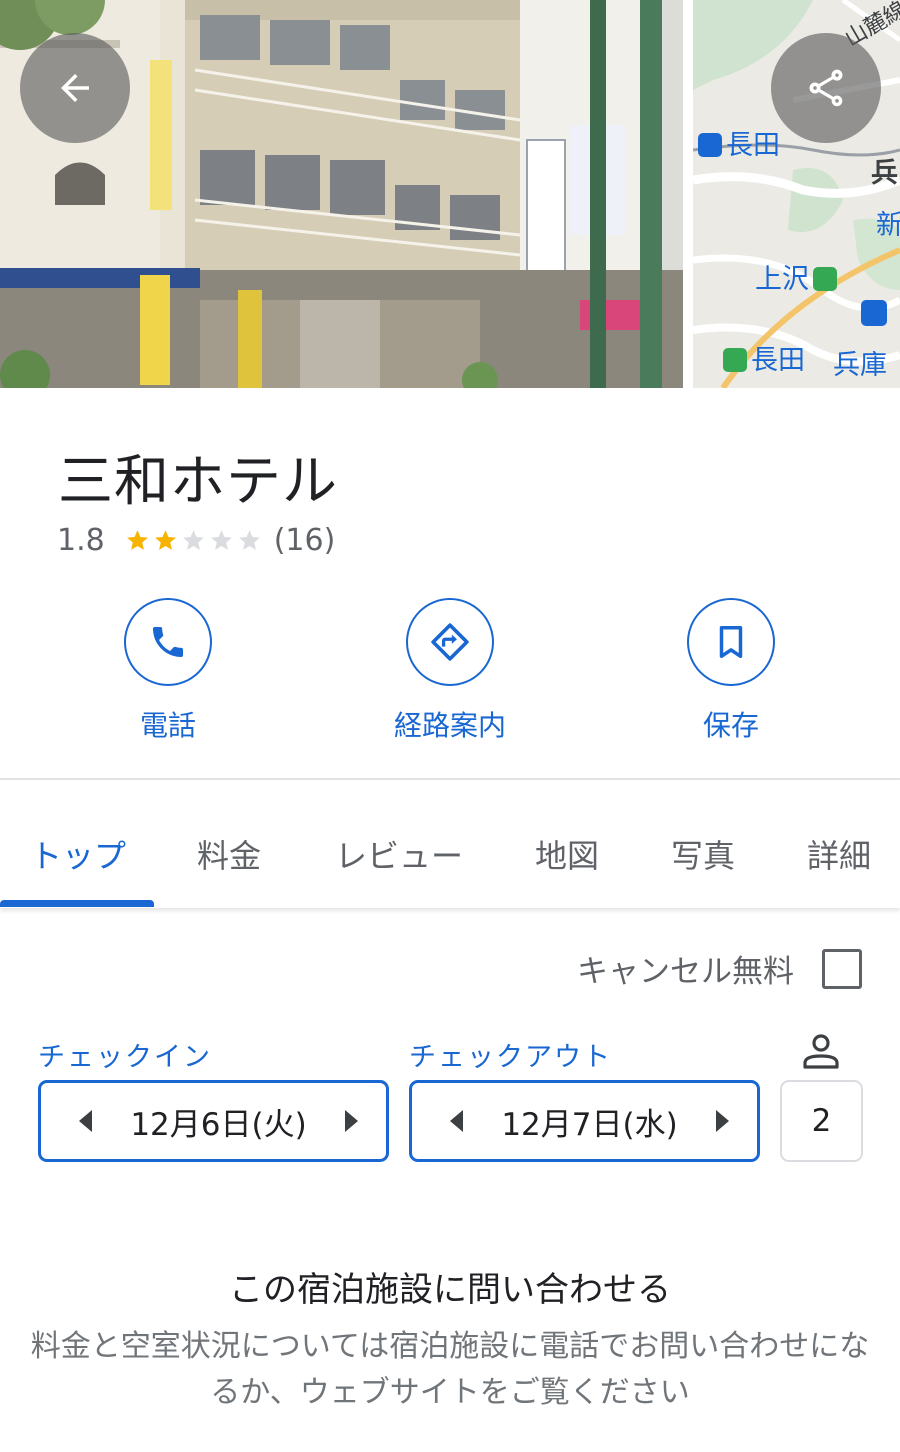 The image size is (900, 1452). I want to click on map-label-hyo: 兵, so click(884, 173).